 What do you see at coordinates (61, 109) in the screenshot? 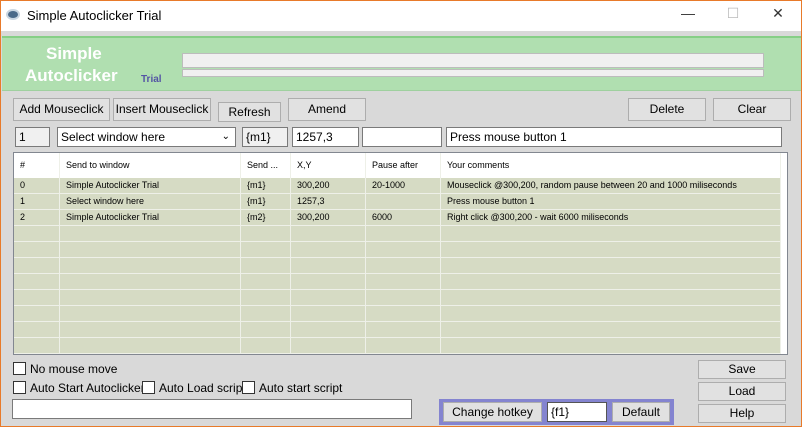
I see `add-mouseclick-button: Add Mouseclick` at bounding box center [61, 109].